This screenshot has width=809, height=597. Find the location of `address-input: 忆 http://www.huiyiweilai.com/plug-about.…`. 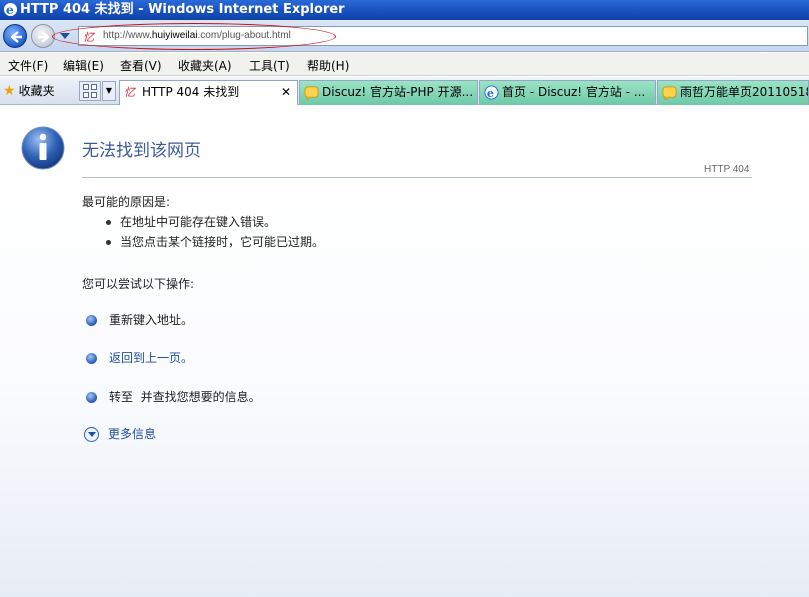

address-input: 忆 http://www.huiyiweilai.com/plug-about.… is located at coordinates (443, 36).